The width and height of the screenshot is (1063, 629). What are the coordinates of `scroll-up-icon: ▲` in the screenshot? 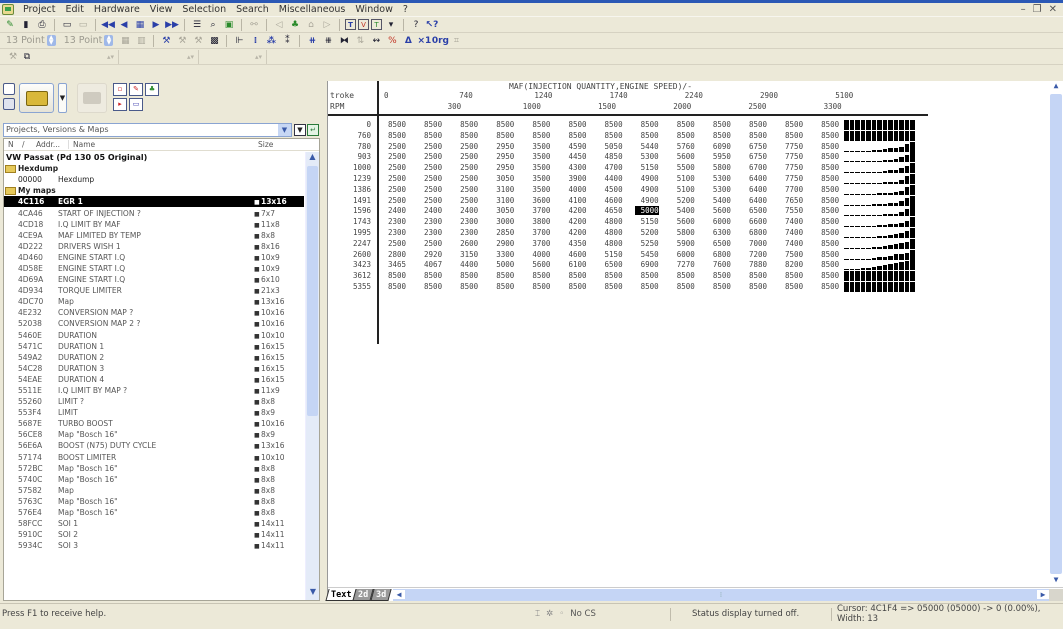 It's located at (312, 158).